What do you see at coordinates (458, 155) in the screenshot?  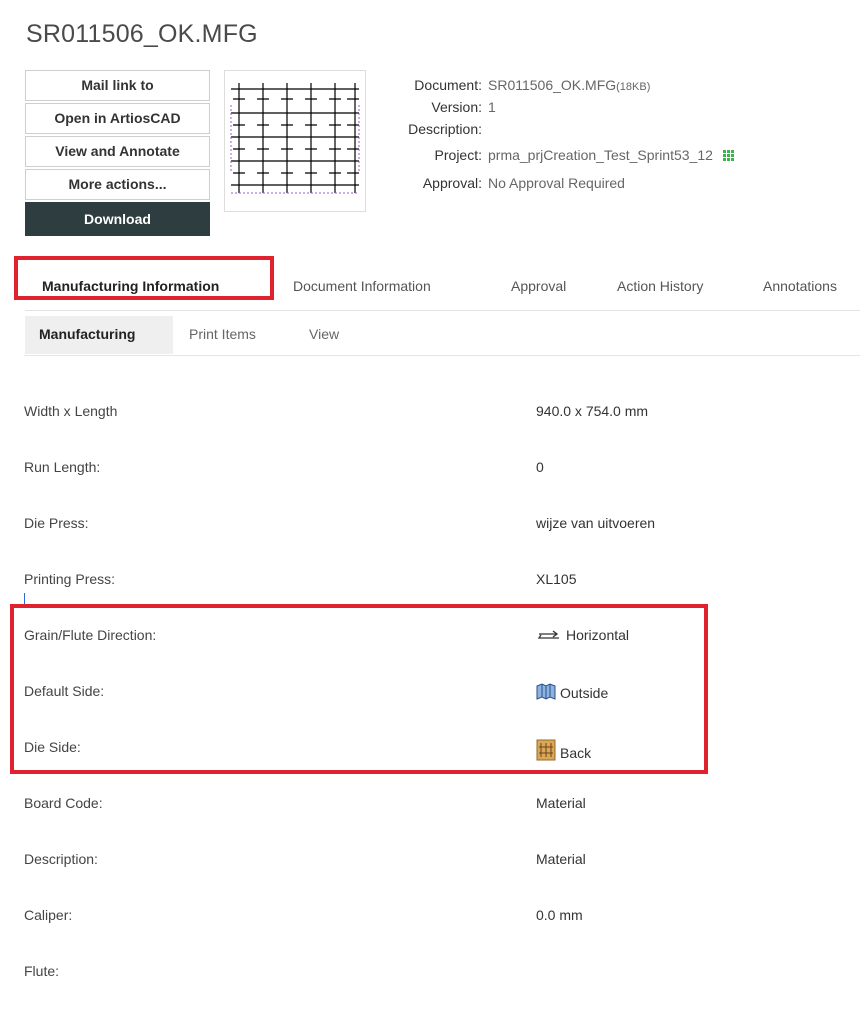 I see `project-label: Project:` at bounding box center [458, 155].